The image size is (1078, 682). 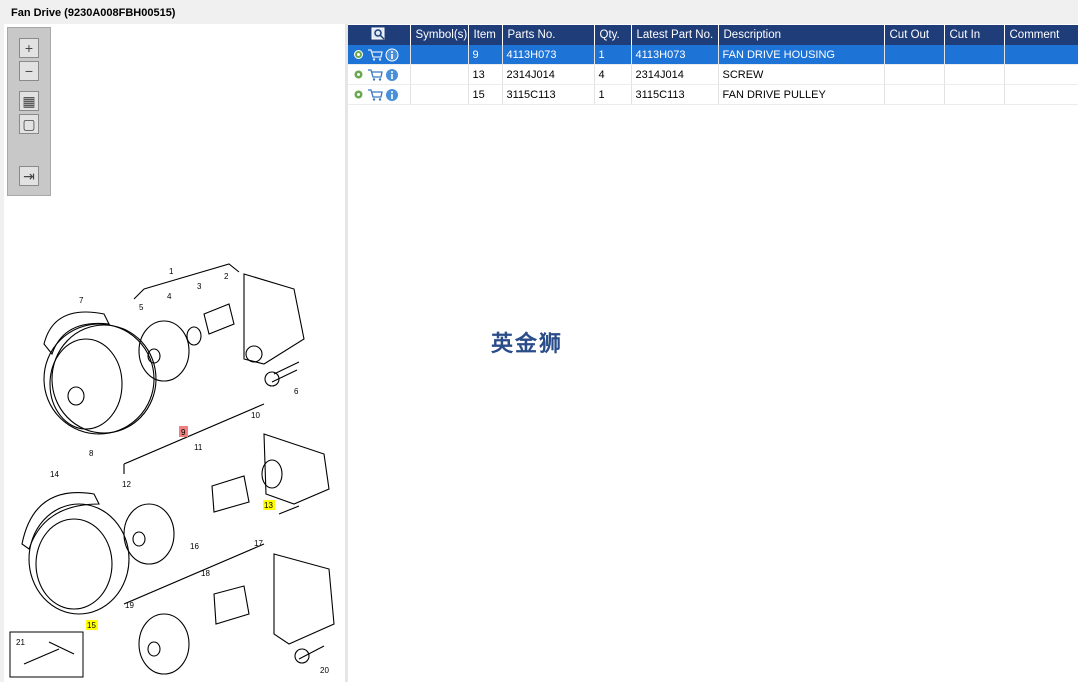 What do you see at coordinates (205, 573) in the screenshot?
I see `callout-18: 18` at bounding box center [205, 573].